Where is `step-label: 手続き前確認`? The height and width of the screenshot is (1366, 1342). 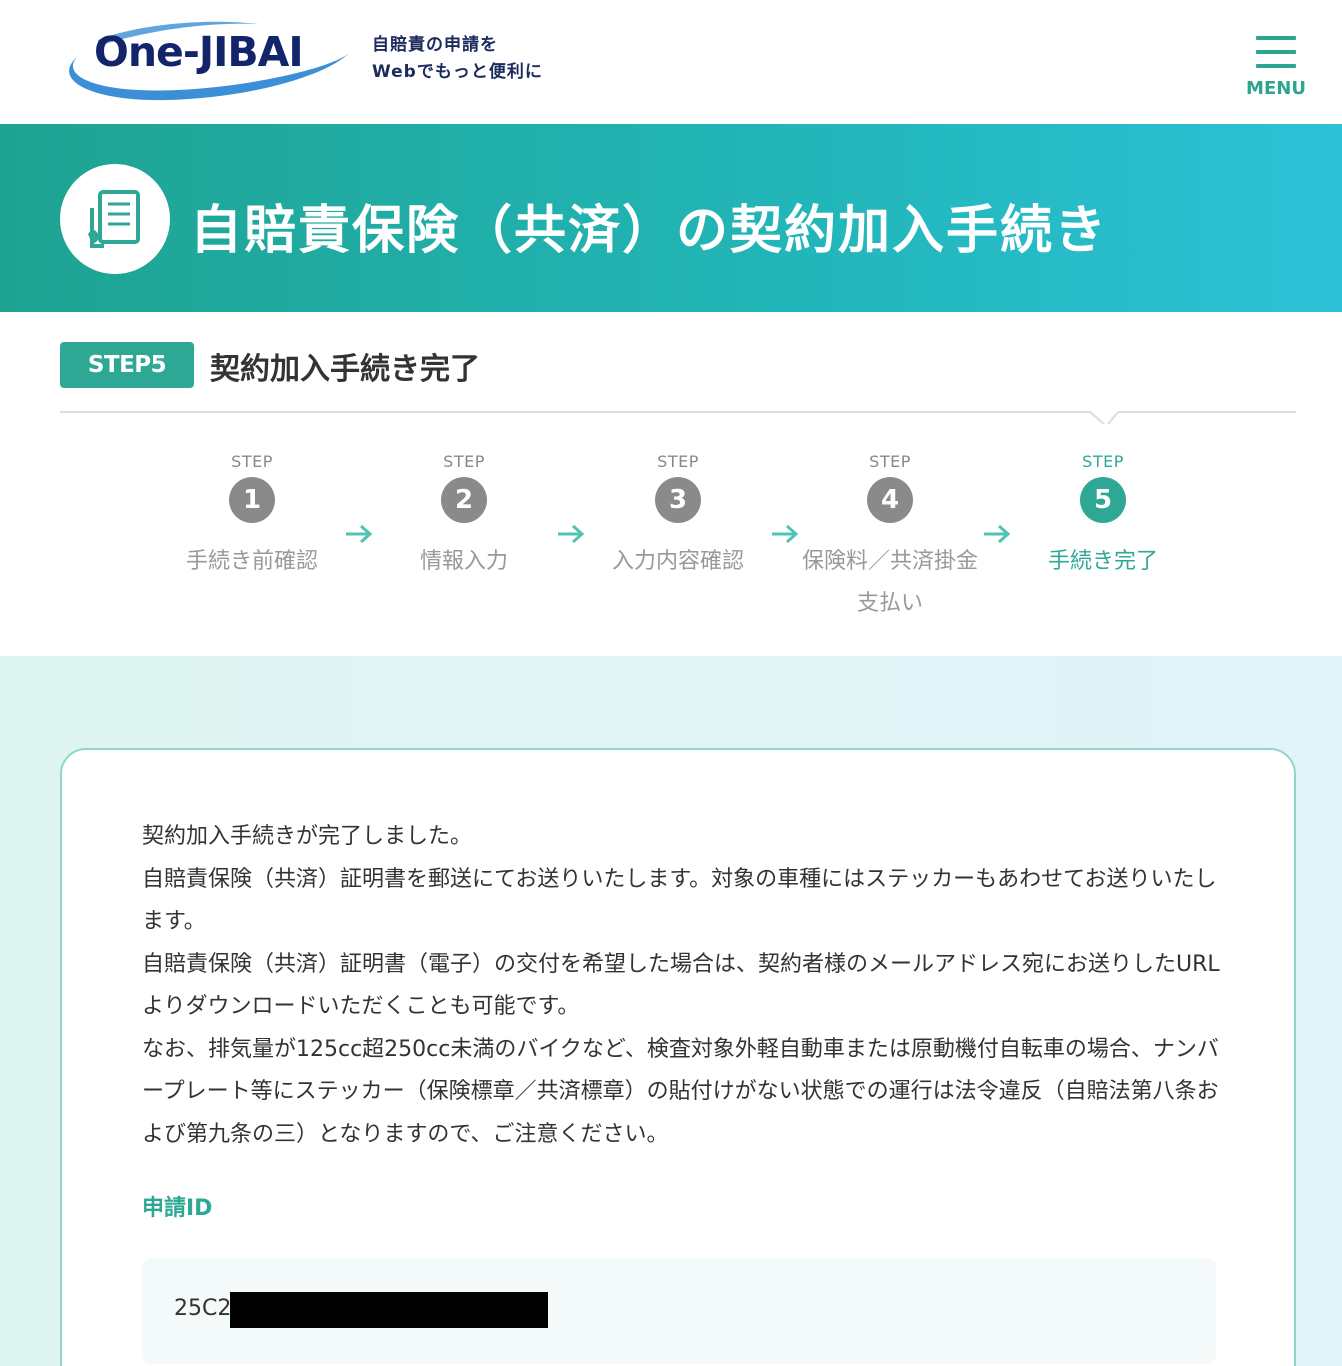
step-label: 手続き前確認 is located at coordinates (251, 561).